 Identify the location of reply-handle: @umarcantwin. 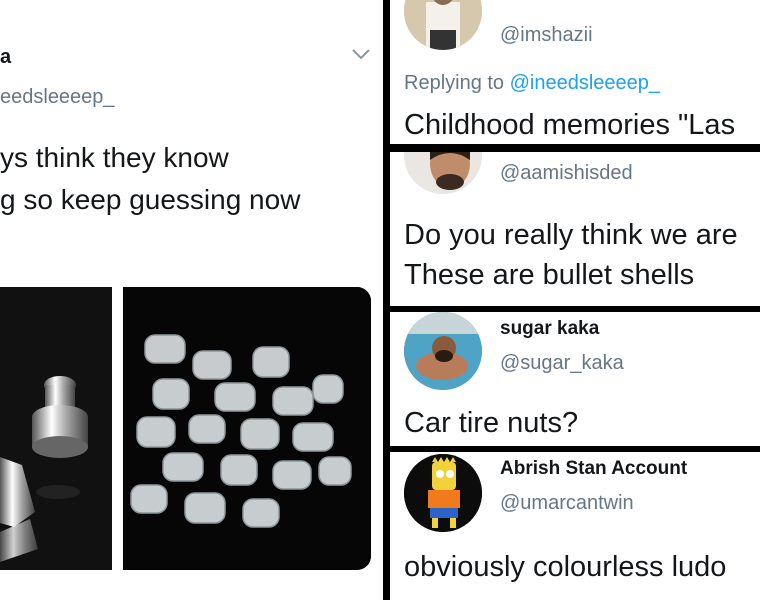
(567, 503).